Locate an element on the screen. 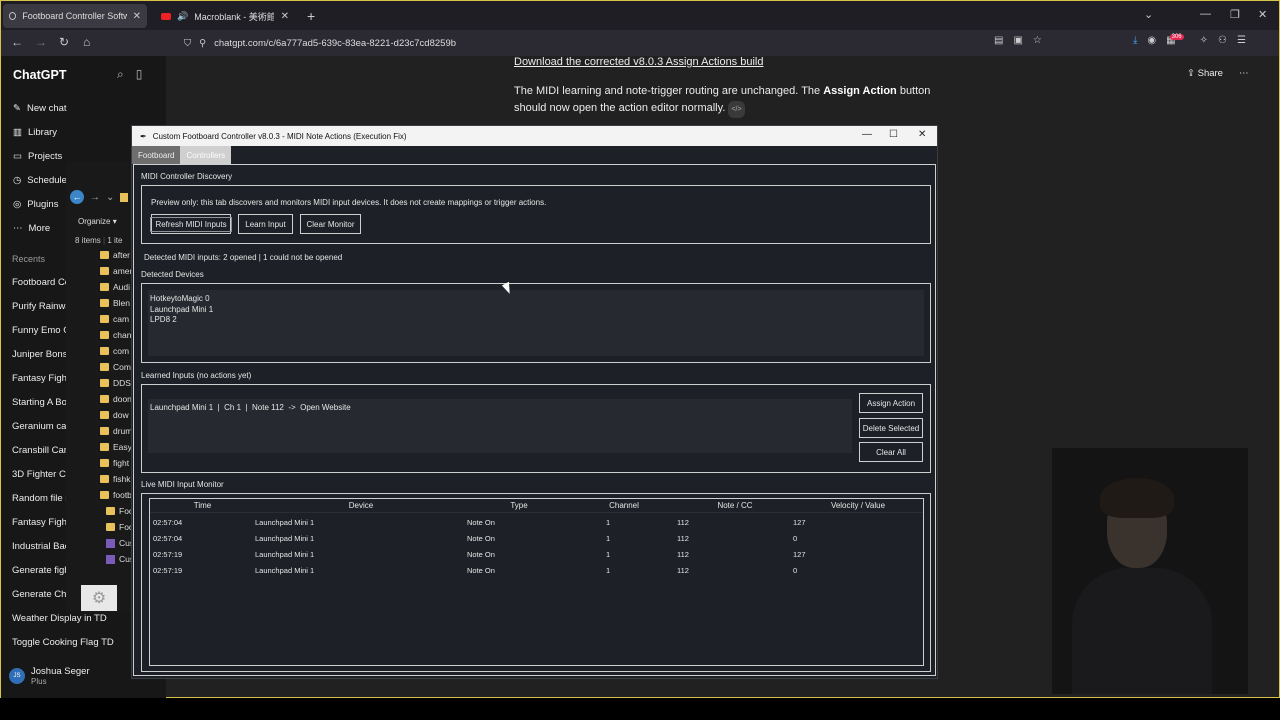 The height and width of the screenshot is (720, 1280). table-row: 02:57:19 Launchpad Mini 1 Note On 1 112 0 is located at coordinates (536, 570).